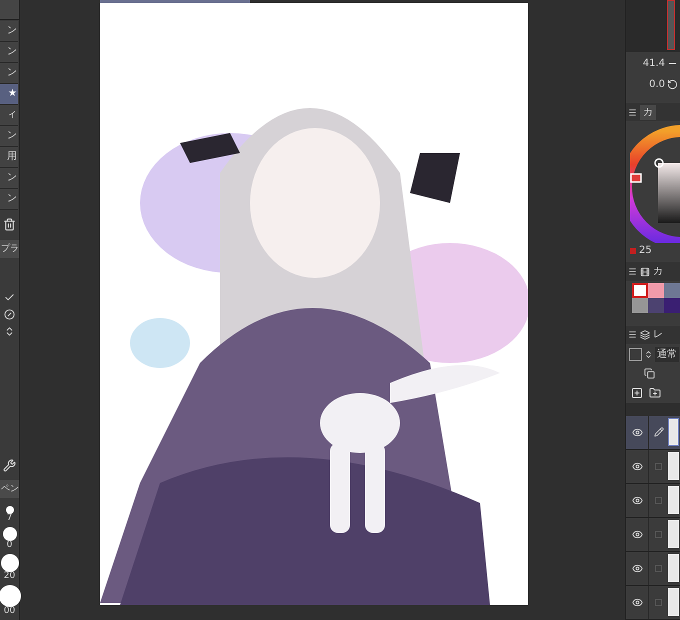  I want to click on film-icon, so click(645, 271).